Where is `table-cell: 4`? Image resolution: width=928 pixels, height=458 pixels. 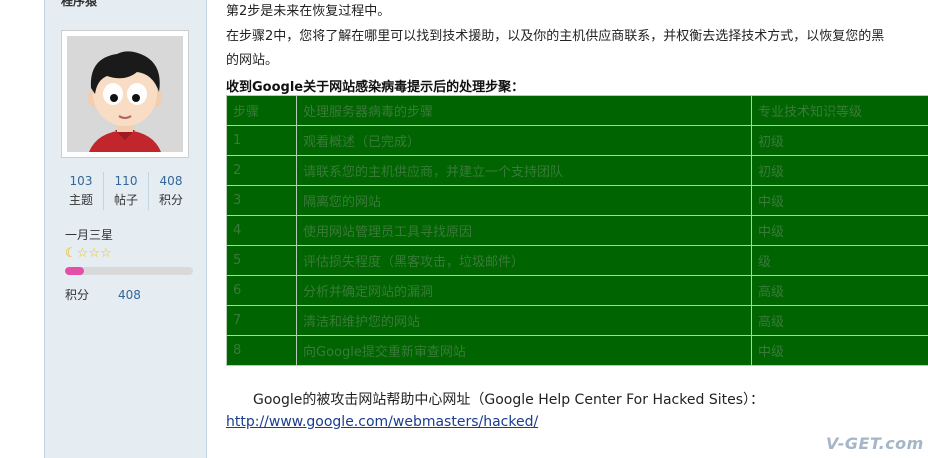
table-cell: 4 is located at coordinates (261, 230).